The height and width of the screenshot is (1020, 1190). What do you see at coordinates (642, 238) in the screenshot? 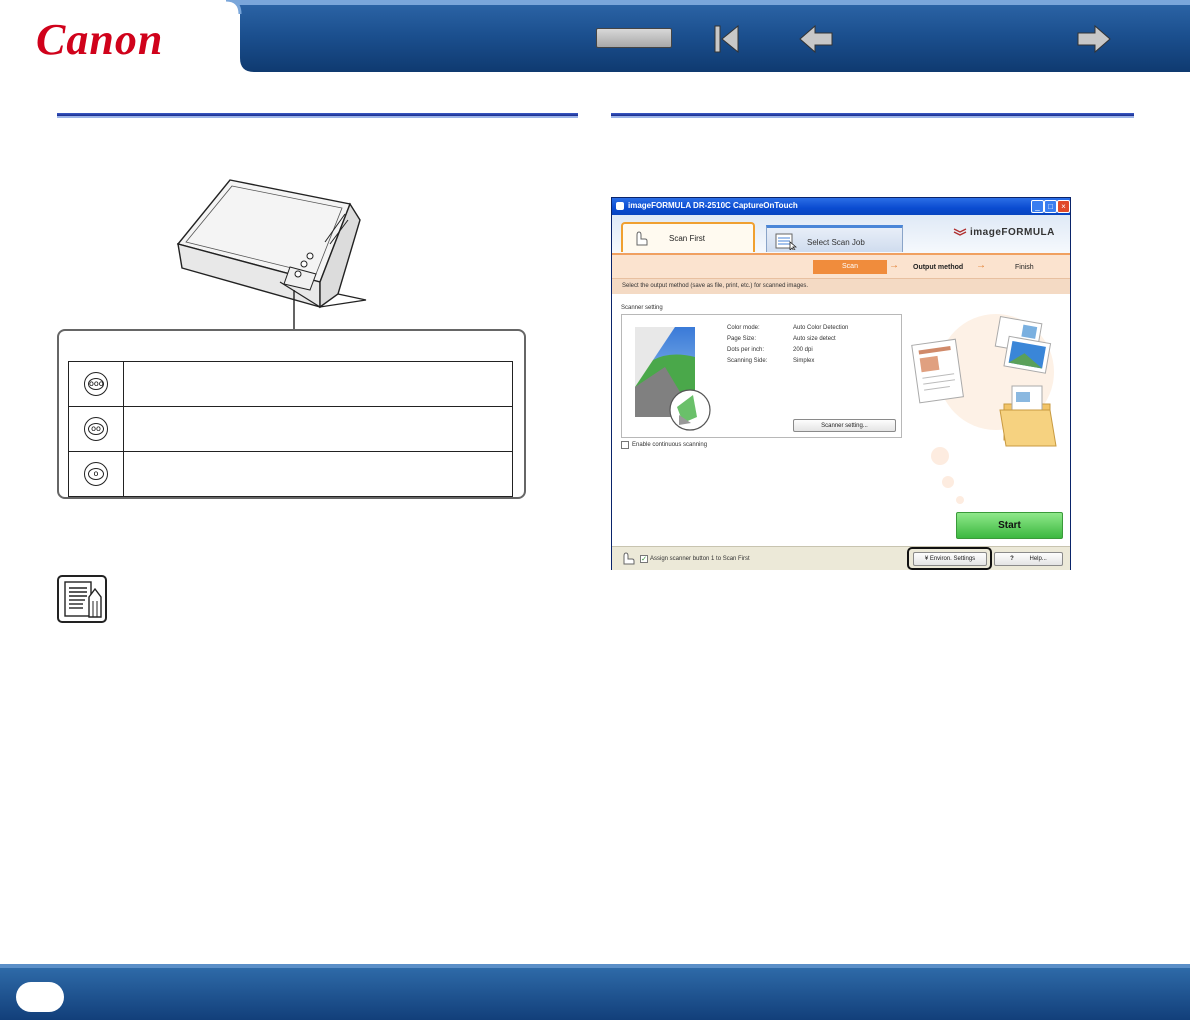
I see `hand-pointer-icon` at bounding box center [642, 238].